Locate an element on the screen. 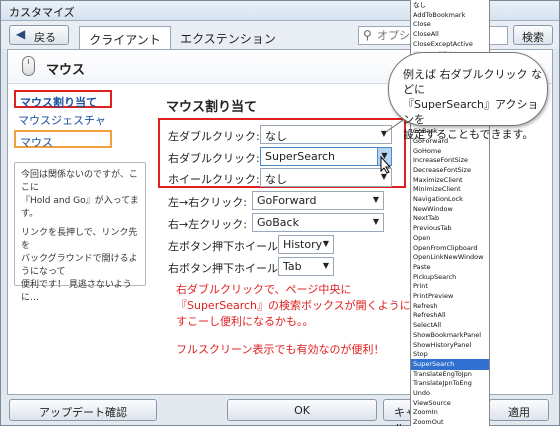  select-left-wheel: History ▼ is located at coordinates (306, 244).